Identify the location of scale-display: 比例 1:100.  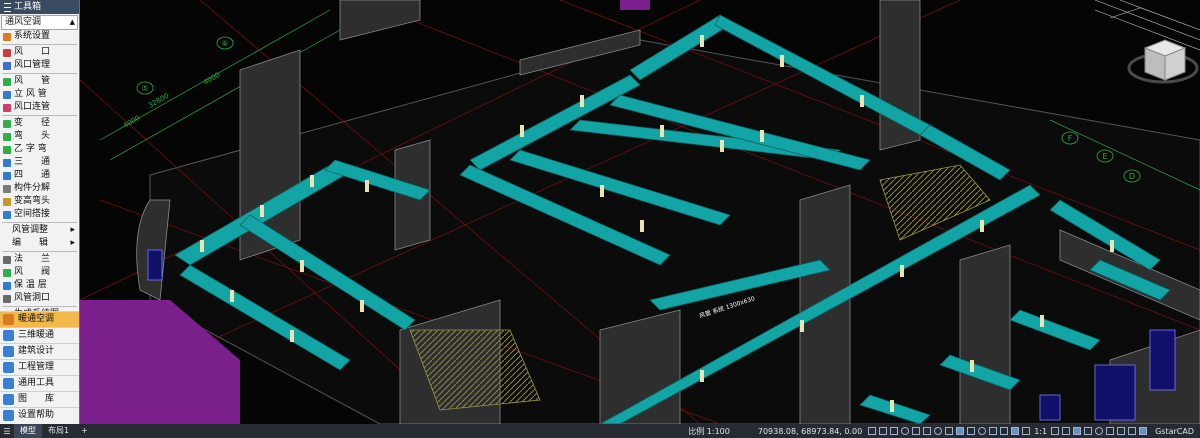
(709, 431).